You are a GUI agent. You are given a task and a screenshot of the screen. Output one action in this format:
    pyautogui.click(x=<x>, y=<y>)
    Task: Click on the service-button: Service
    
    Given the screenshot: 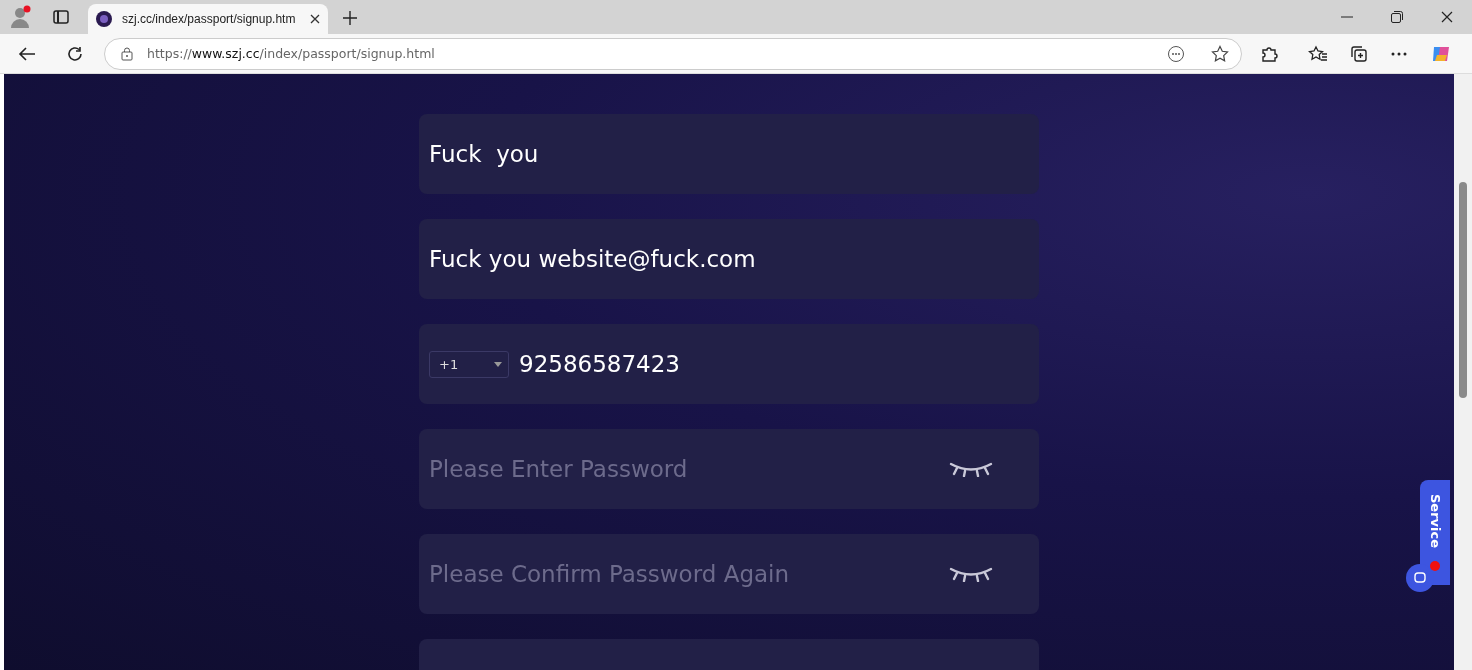 What is the action you would take?
    pyautogui.click(x=1435, y=532)
    